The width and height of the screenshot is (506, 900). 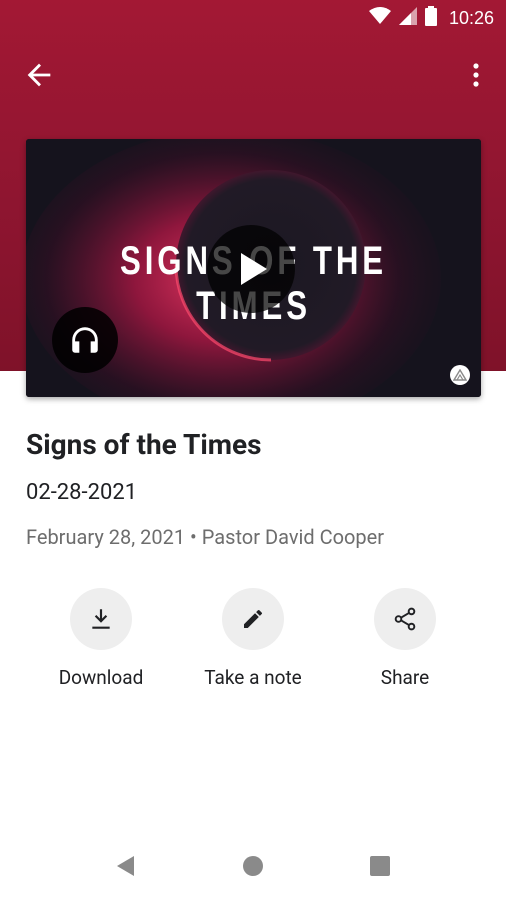 I want to click on play-button, so click(x=251, y=269).